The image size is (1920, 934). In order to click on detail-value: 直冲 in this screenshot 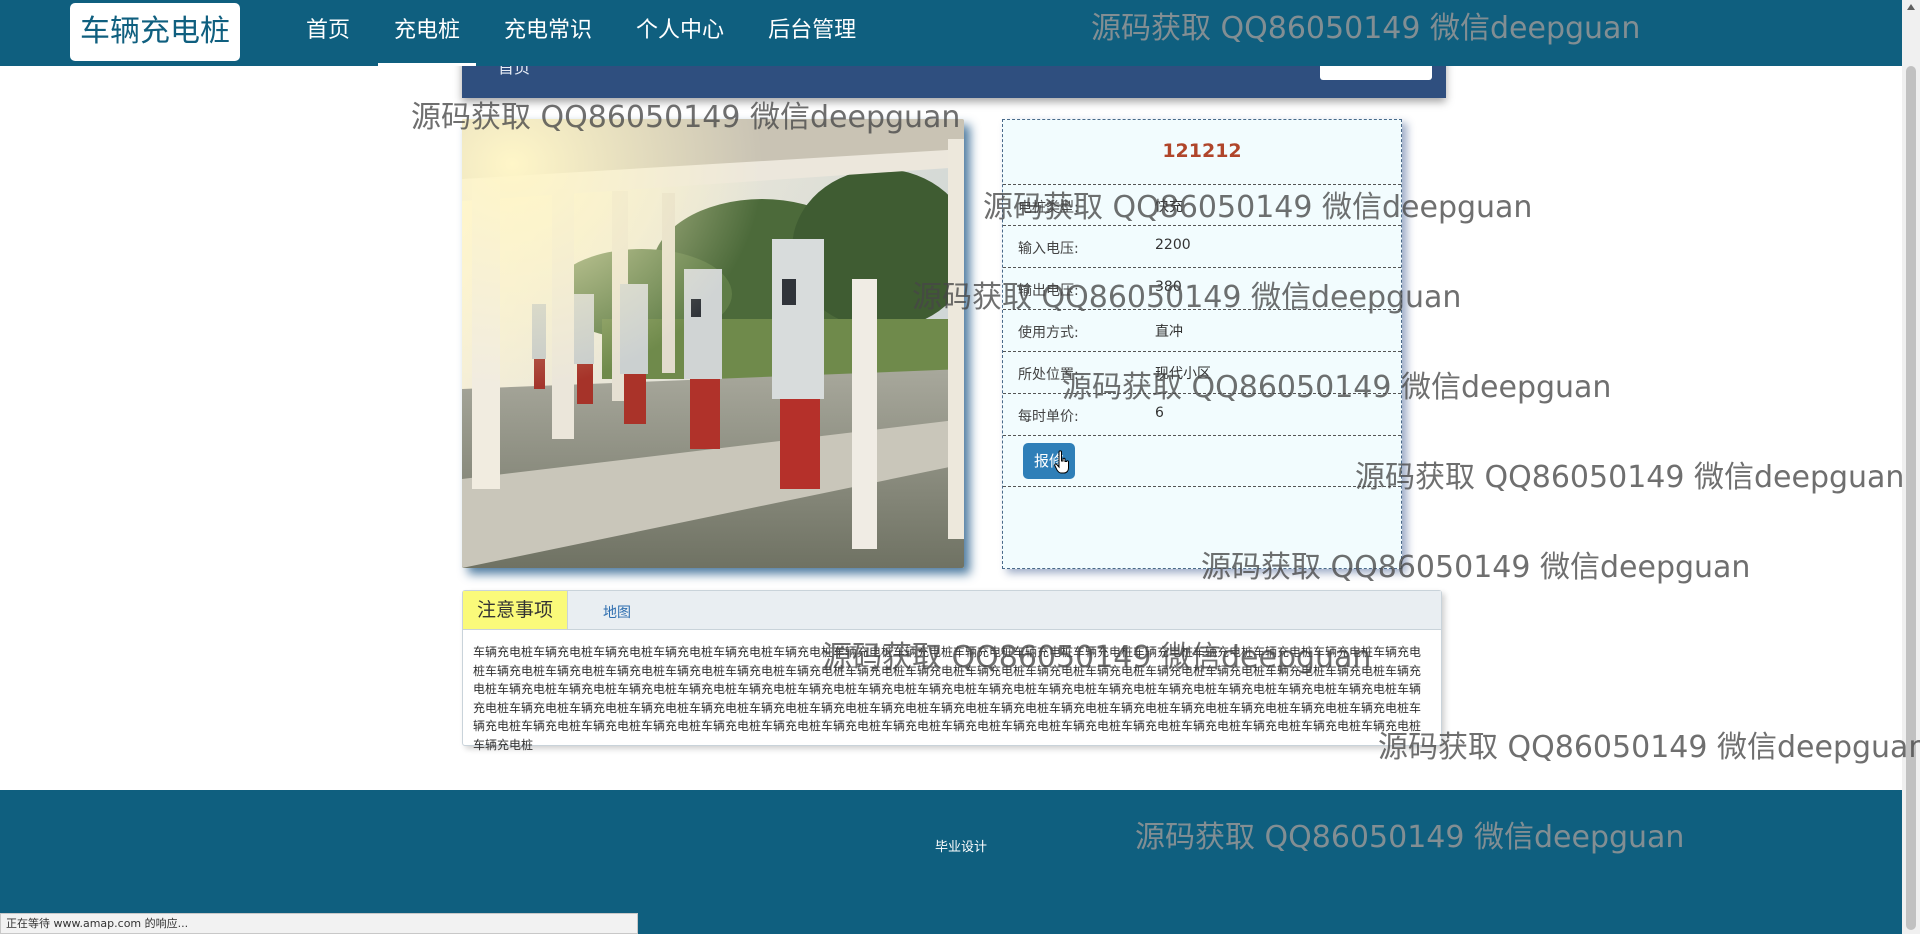, I will do `click(1169, 332)`.